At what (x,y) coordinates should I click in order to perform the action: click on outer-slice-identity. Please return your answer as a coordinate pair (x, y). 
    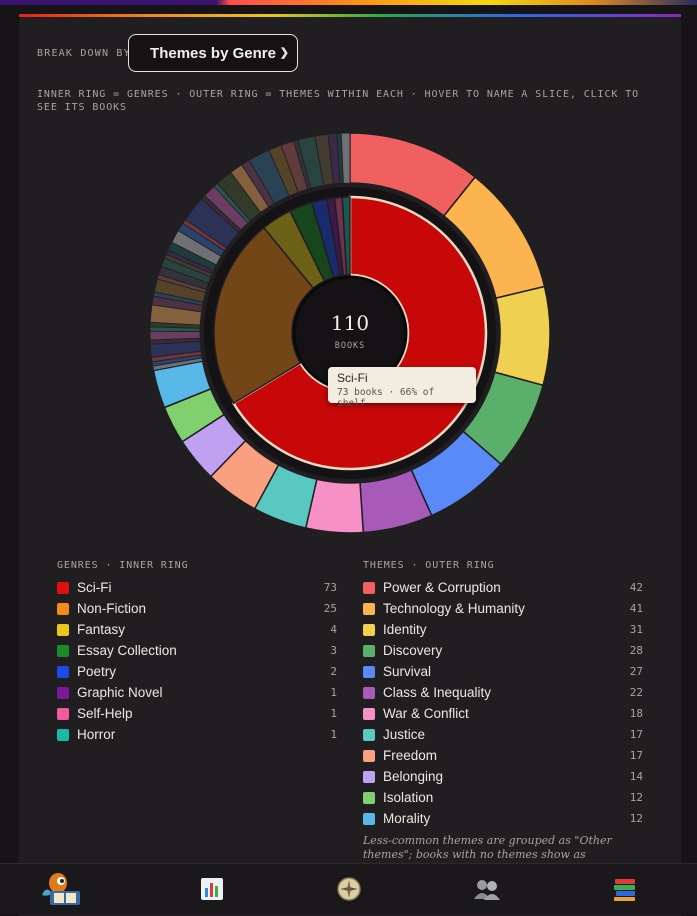
    Looking at the image, I should click on (522, 336).